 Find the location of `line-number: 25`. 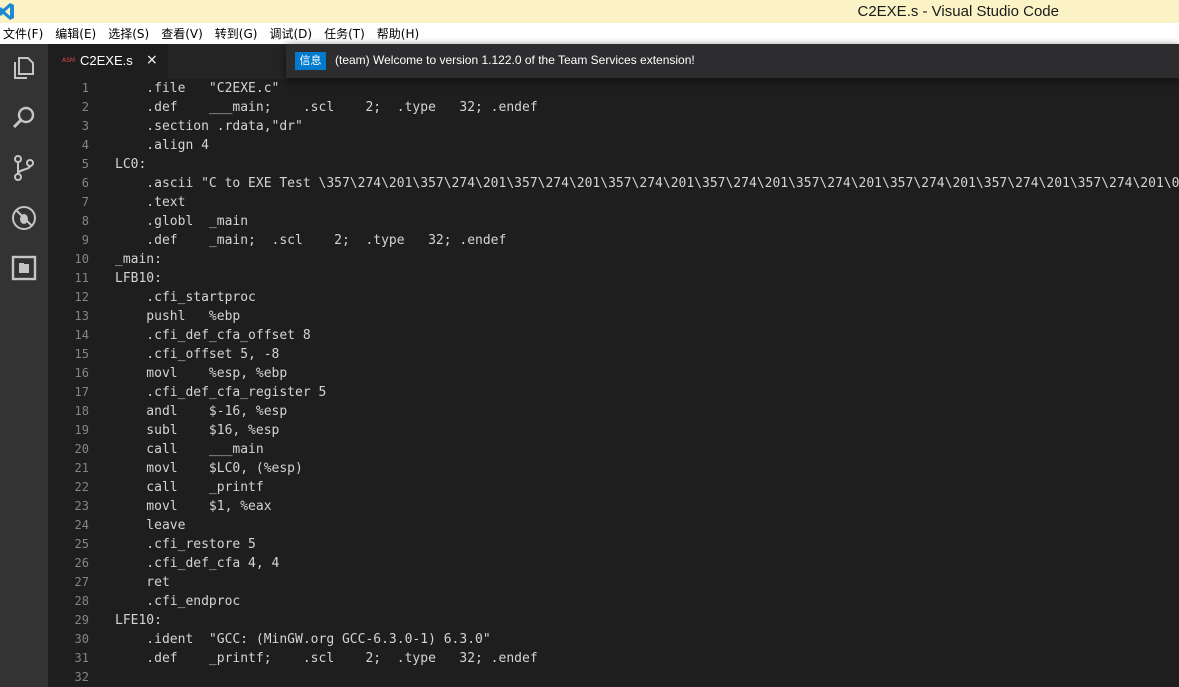

line-number: 25 is located at coordinates (81, 544).